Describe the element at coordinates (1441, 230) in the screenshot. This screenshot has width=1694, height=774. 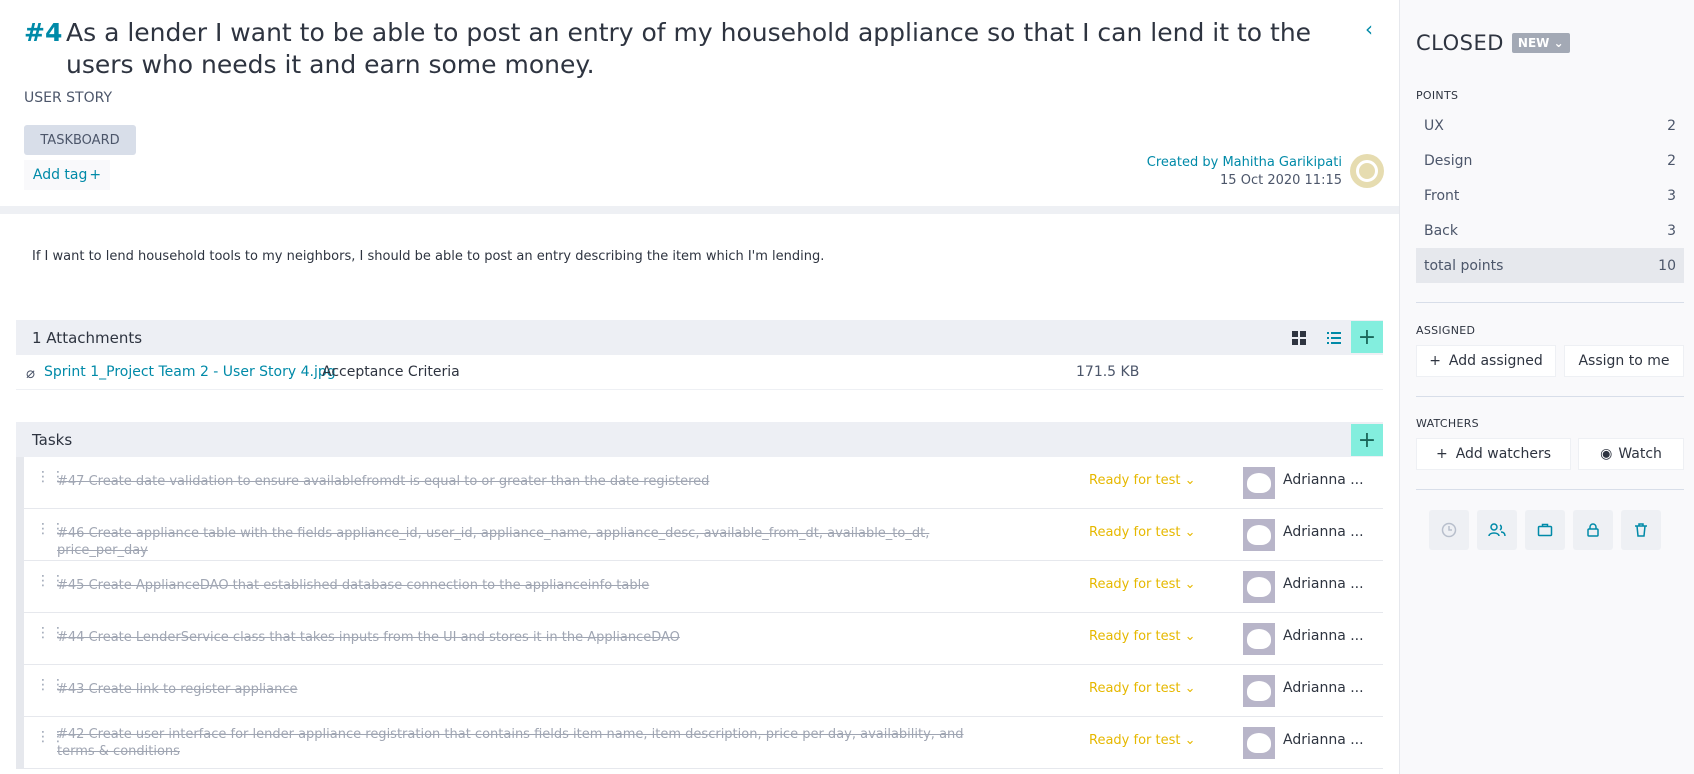
I see `points-role: Back` at that location.